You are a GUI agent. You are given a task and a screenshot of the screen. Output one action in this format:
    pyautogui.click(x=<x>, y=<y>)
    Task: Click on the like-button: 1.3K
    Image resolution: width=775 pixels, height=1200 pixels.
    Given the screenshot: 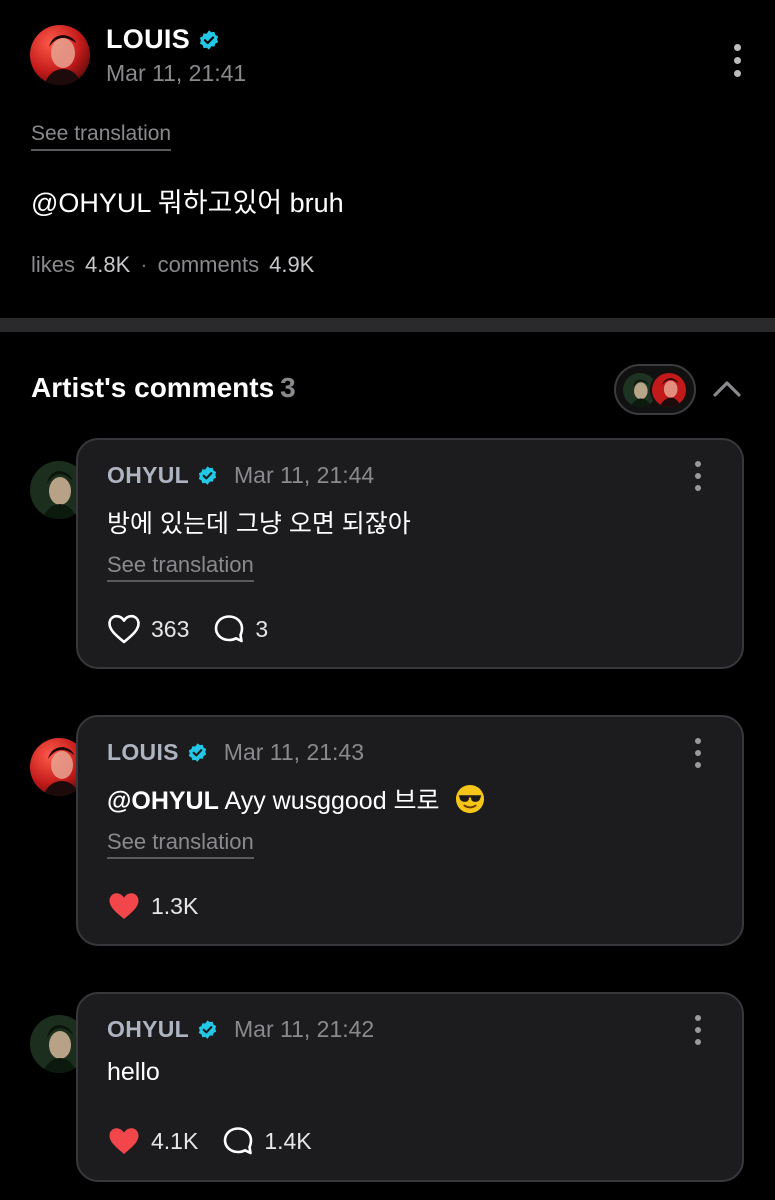 What is the action you would take?
    pyautogui.click(x=152, y=906)
    